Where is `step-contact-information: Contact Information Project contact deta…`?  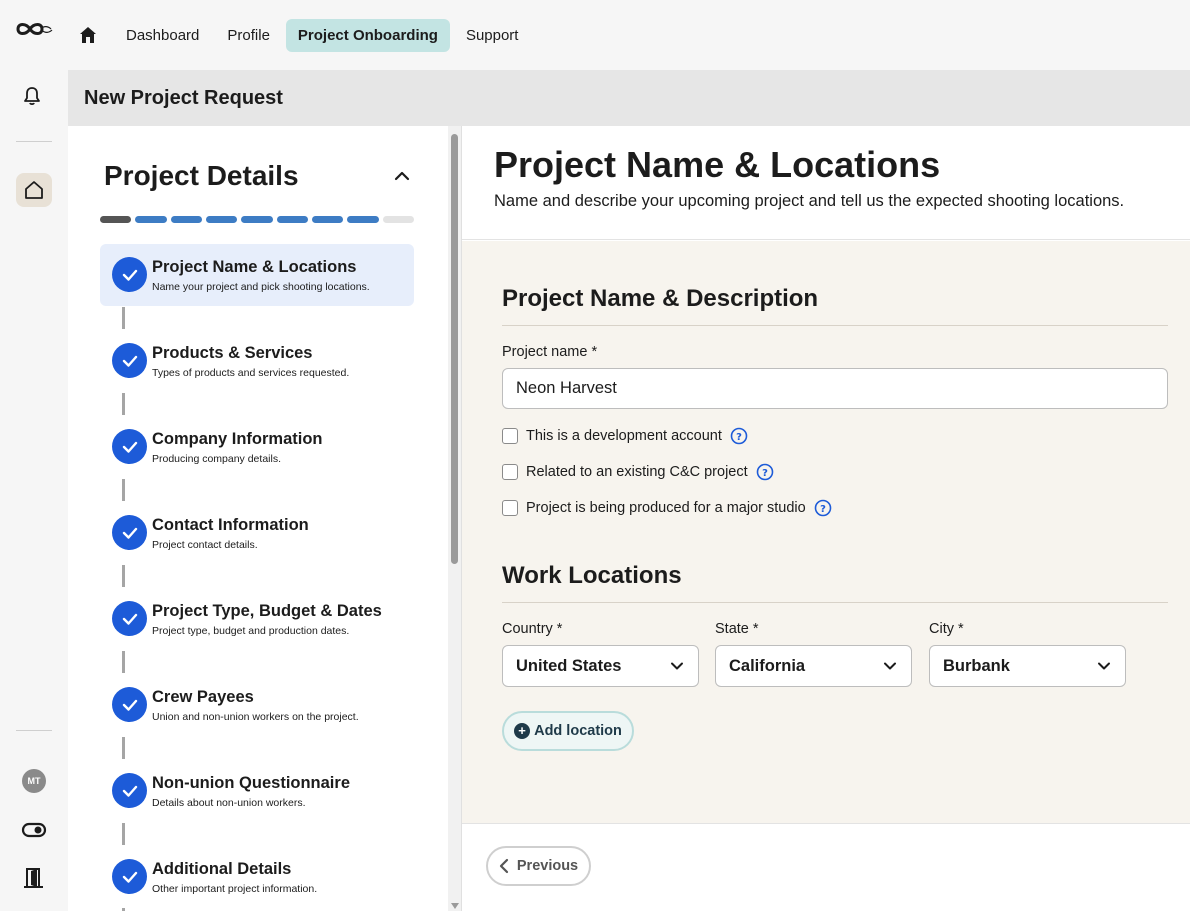 step-contact-information: Contact Information Project contact deta… is located at coordinates (257, 533).